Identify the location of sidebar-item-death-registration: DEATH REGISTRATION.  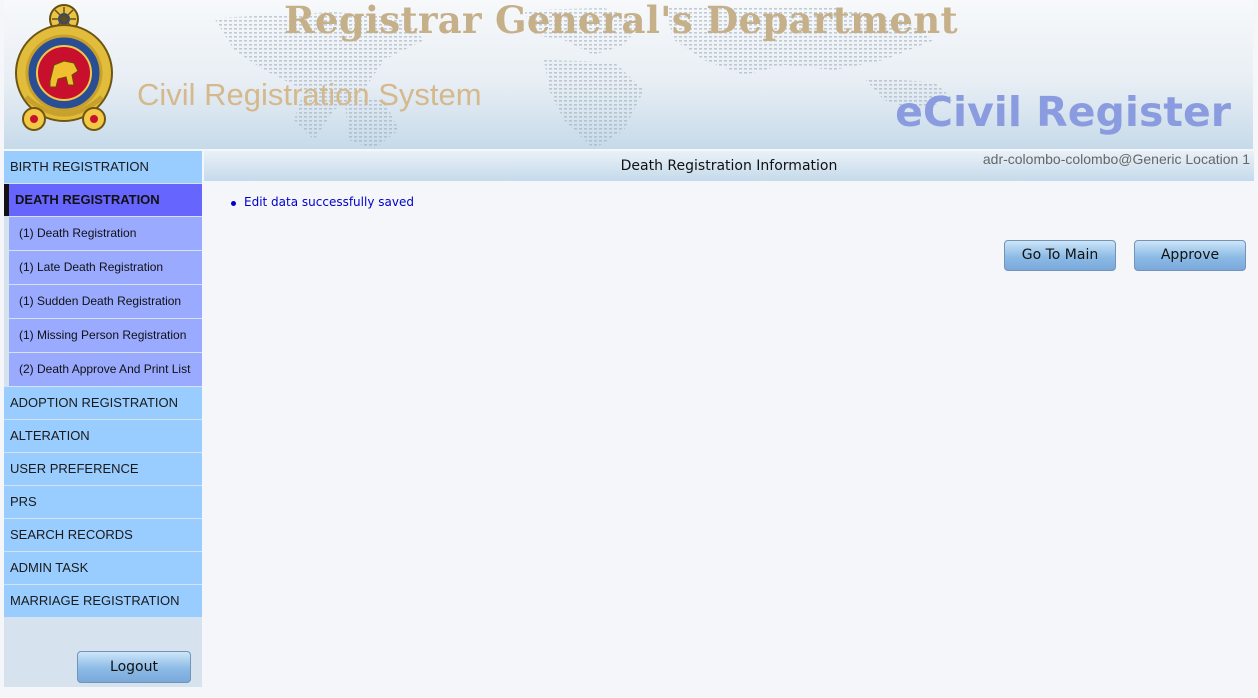
(103, 200).